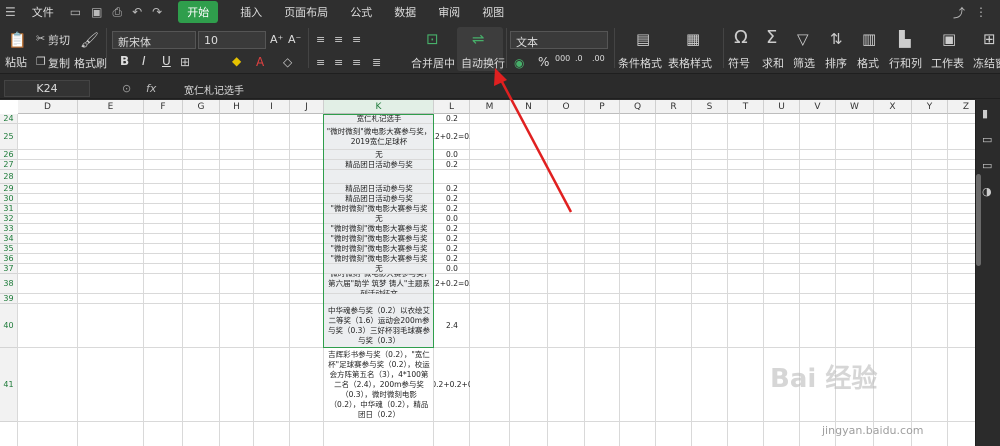  Describe the element at coordinates (989, 39) in the screenshot. I see `freeze-icon: ⊞` at that location.